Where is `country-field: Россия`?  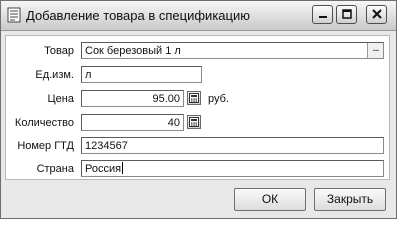 country-field: Россия is located at coordinates (232, 168).